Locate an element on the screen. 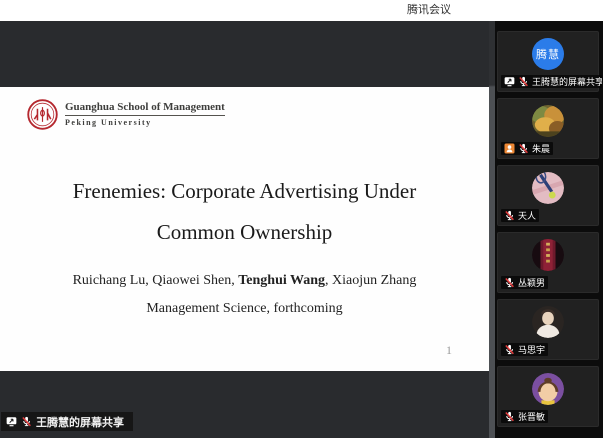  slide-title-line2: Common Ownership is located at coordinates (244, 232).